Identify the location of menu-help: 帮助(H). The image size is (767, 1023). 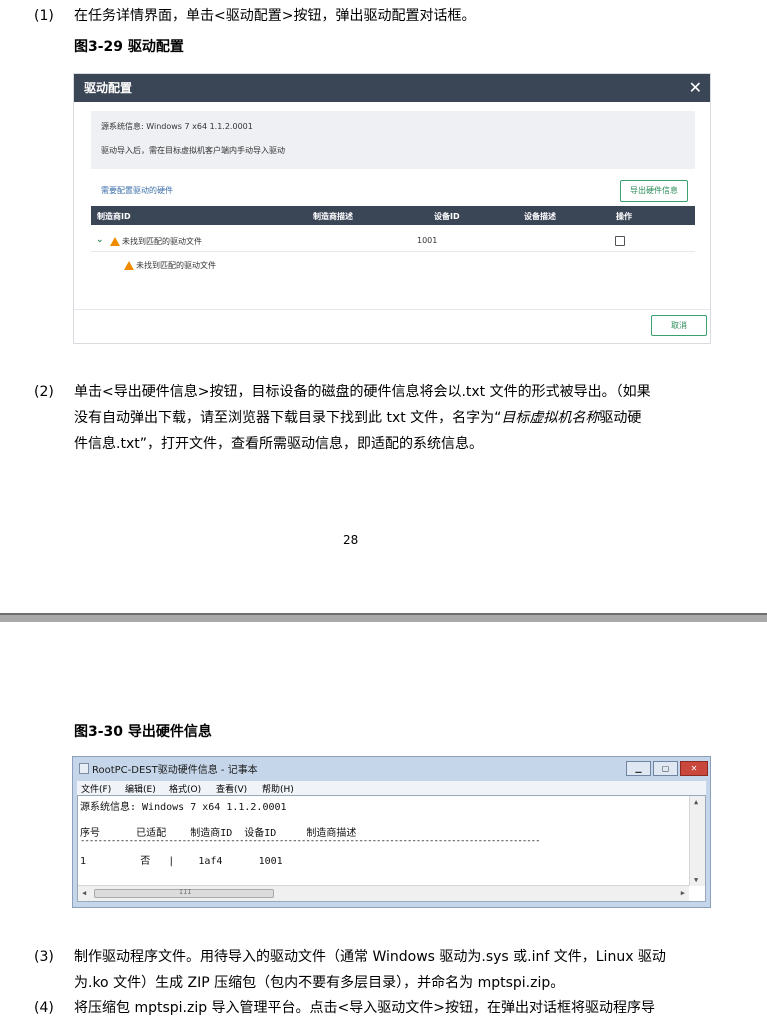
(278, 788).